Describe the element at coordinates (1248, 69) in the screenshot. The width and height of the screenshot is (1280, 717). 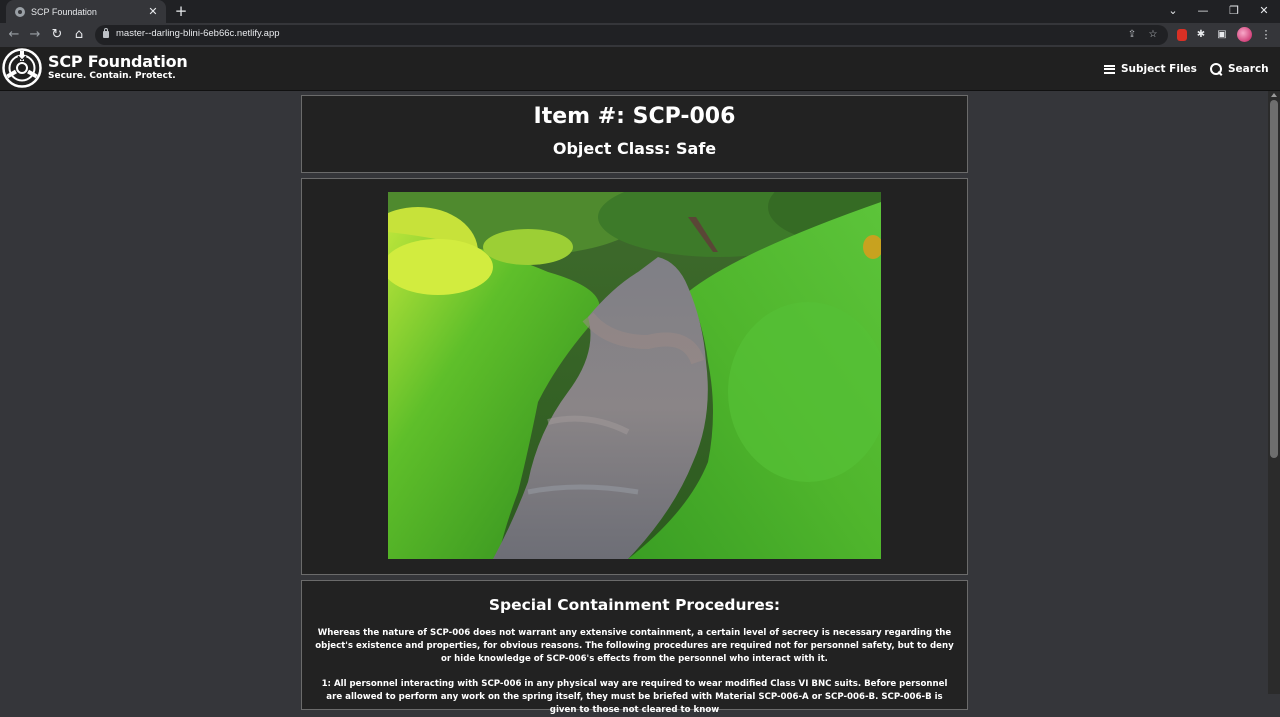
I see `search-label: Search` at that location.